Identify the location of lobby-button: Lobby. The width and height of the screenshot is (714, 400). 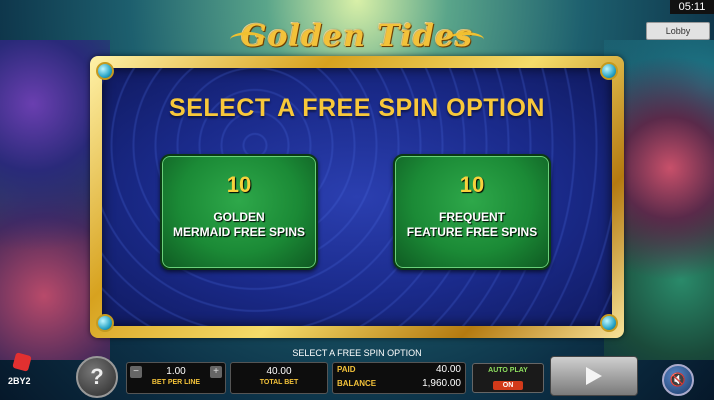
(678, 31).